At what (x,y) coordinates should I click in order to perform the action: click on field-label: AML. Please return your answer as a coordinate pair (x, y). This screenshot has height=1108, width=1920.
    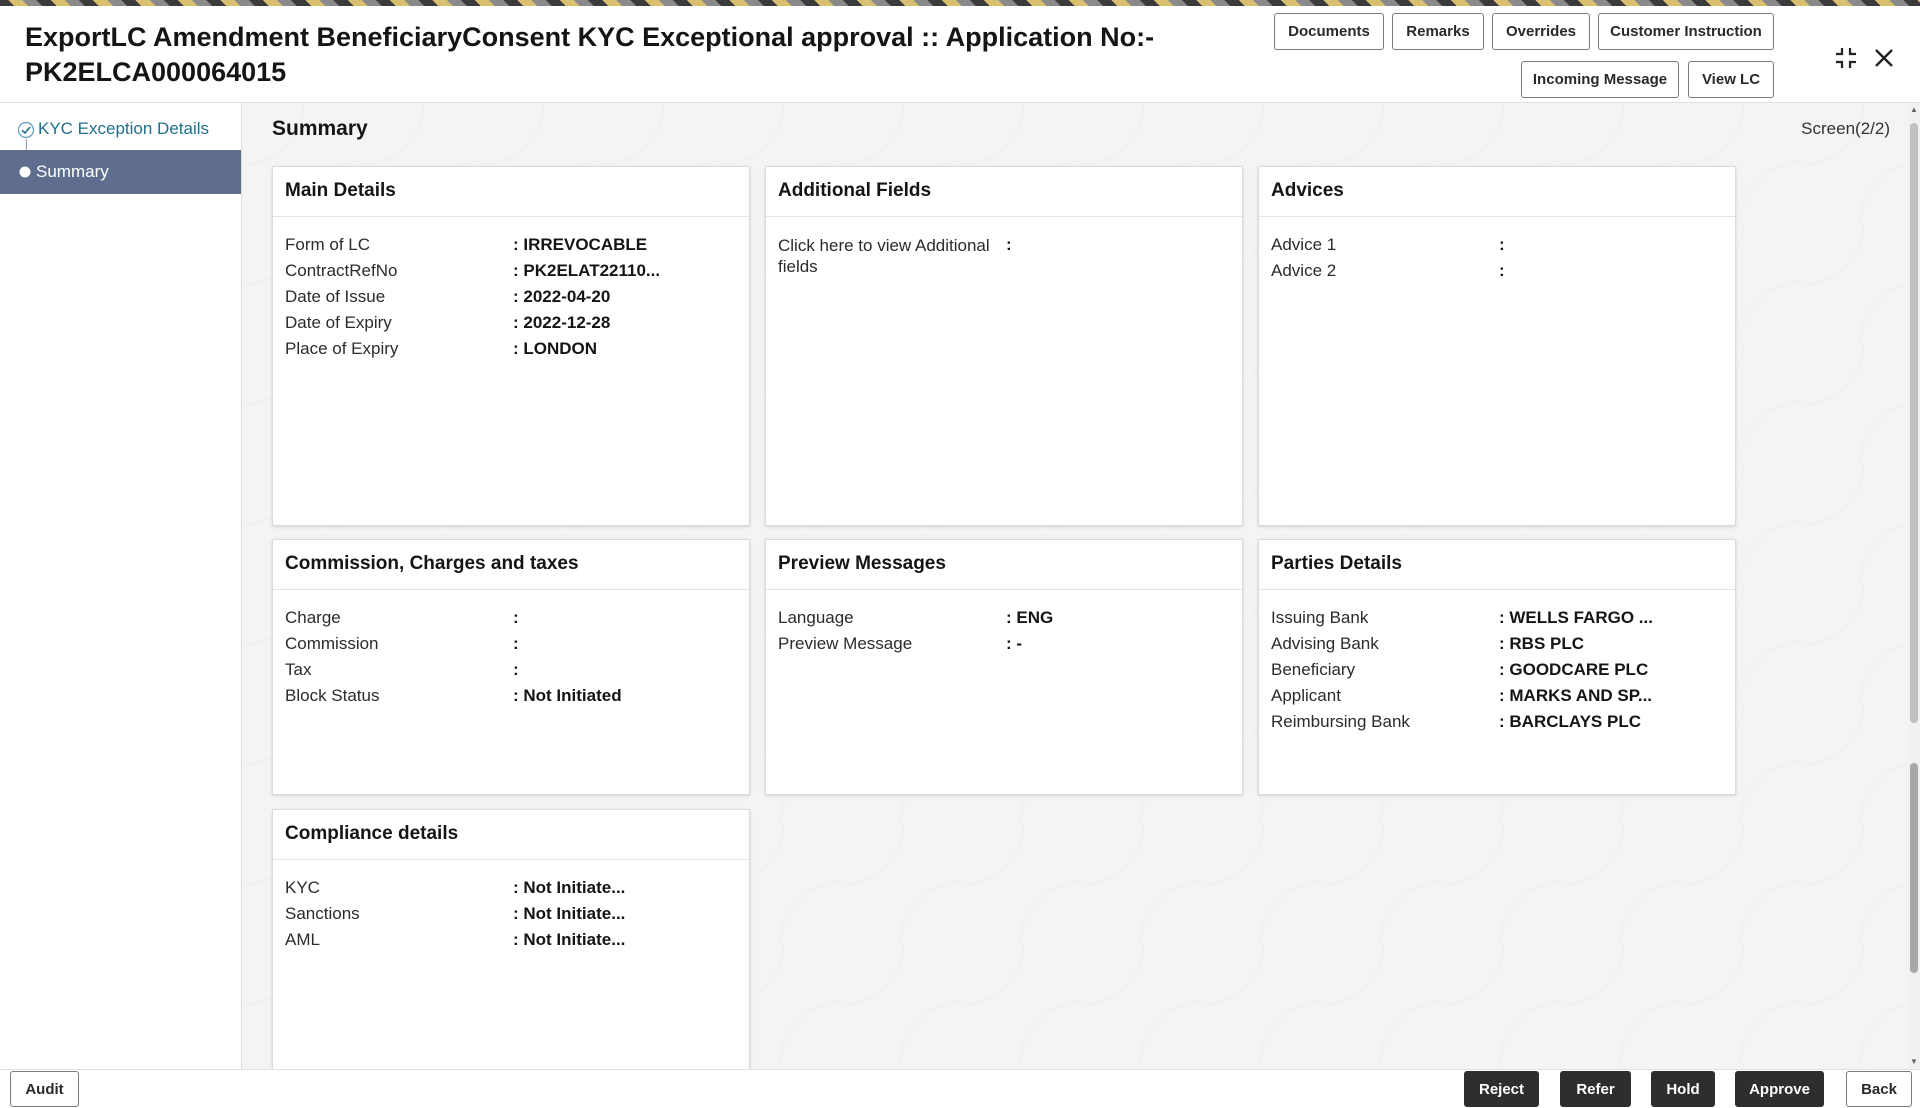
    Looking at the image, I should click on (395, 940).